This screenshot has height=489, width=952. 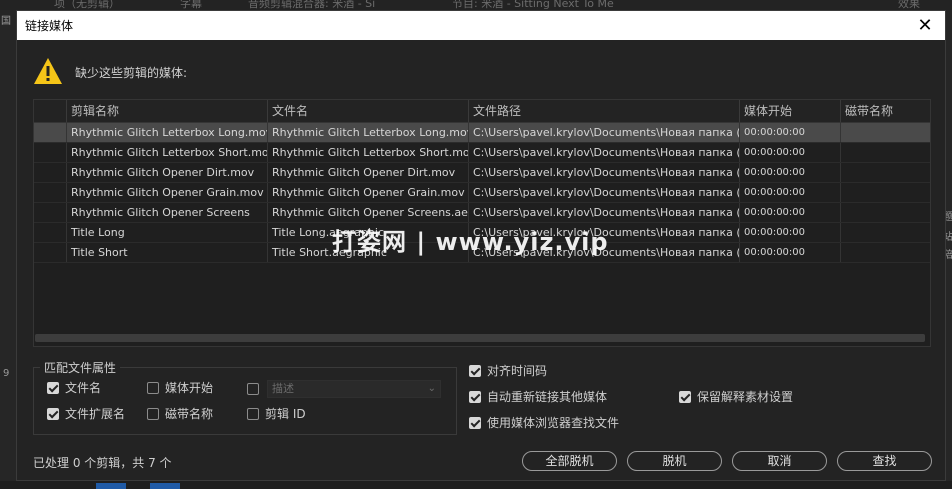 What do you see at coordinates (166, 152) in the screenshot?
I see `clip-name-cell: Rhythmic Glitch Letterbox Short.mov` at bounding box center [166, 152].